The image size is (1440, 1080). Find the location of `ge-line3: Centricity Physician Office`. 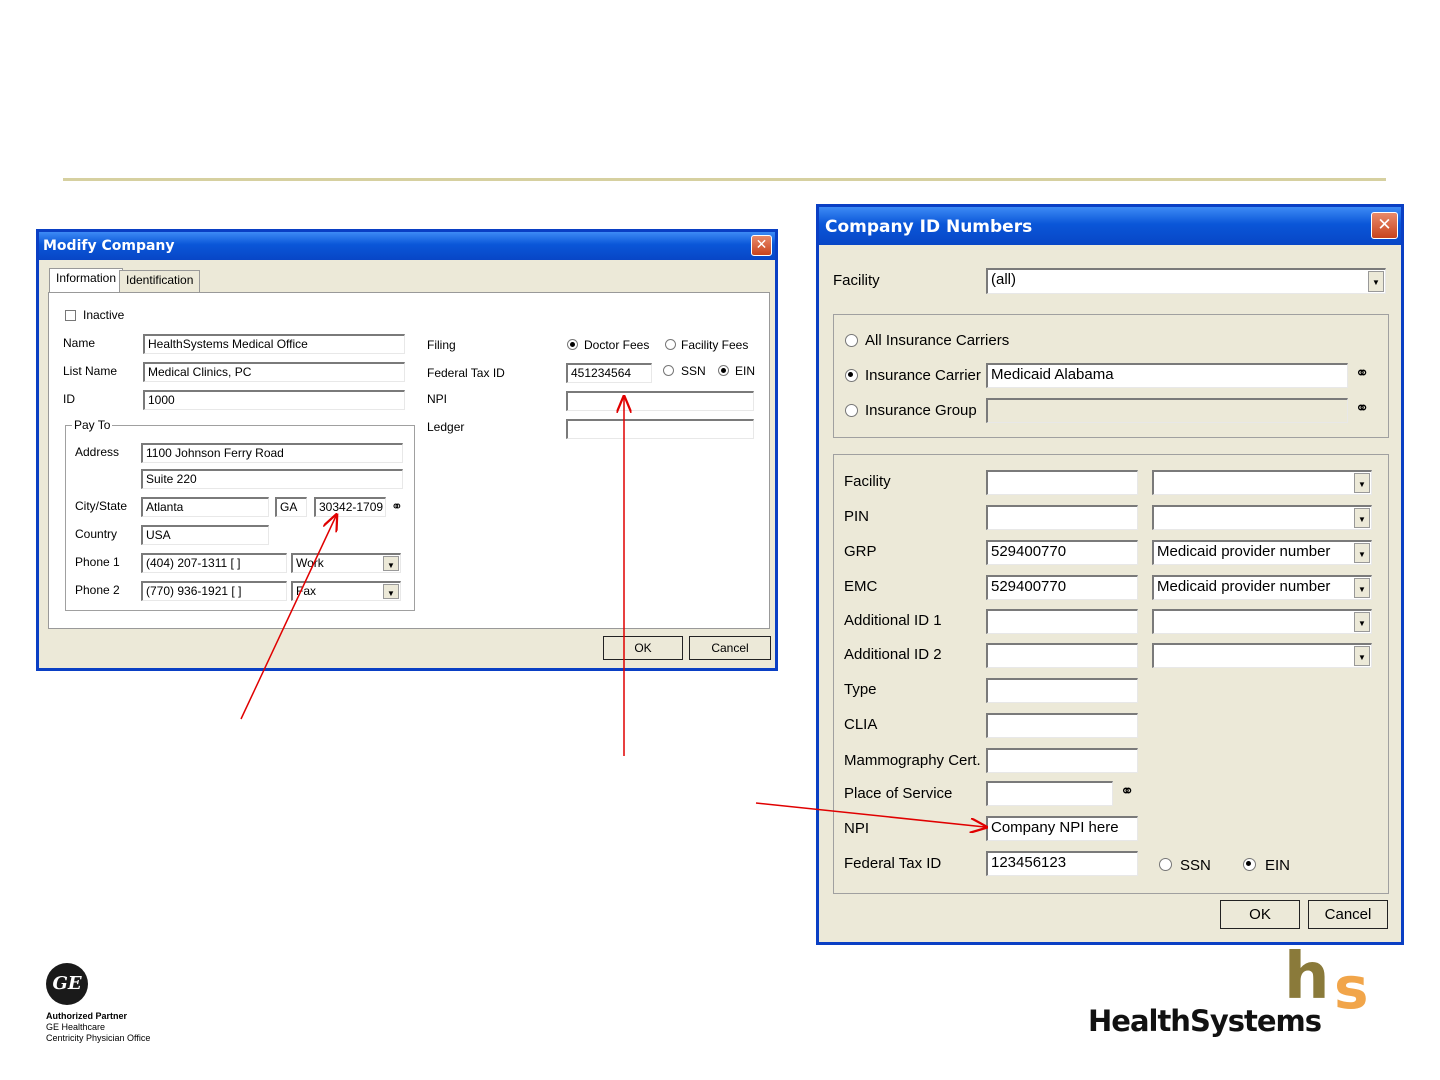

ge-line3: Centricity Physician Office is located at coordinates (98, 1038).